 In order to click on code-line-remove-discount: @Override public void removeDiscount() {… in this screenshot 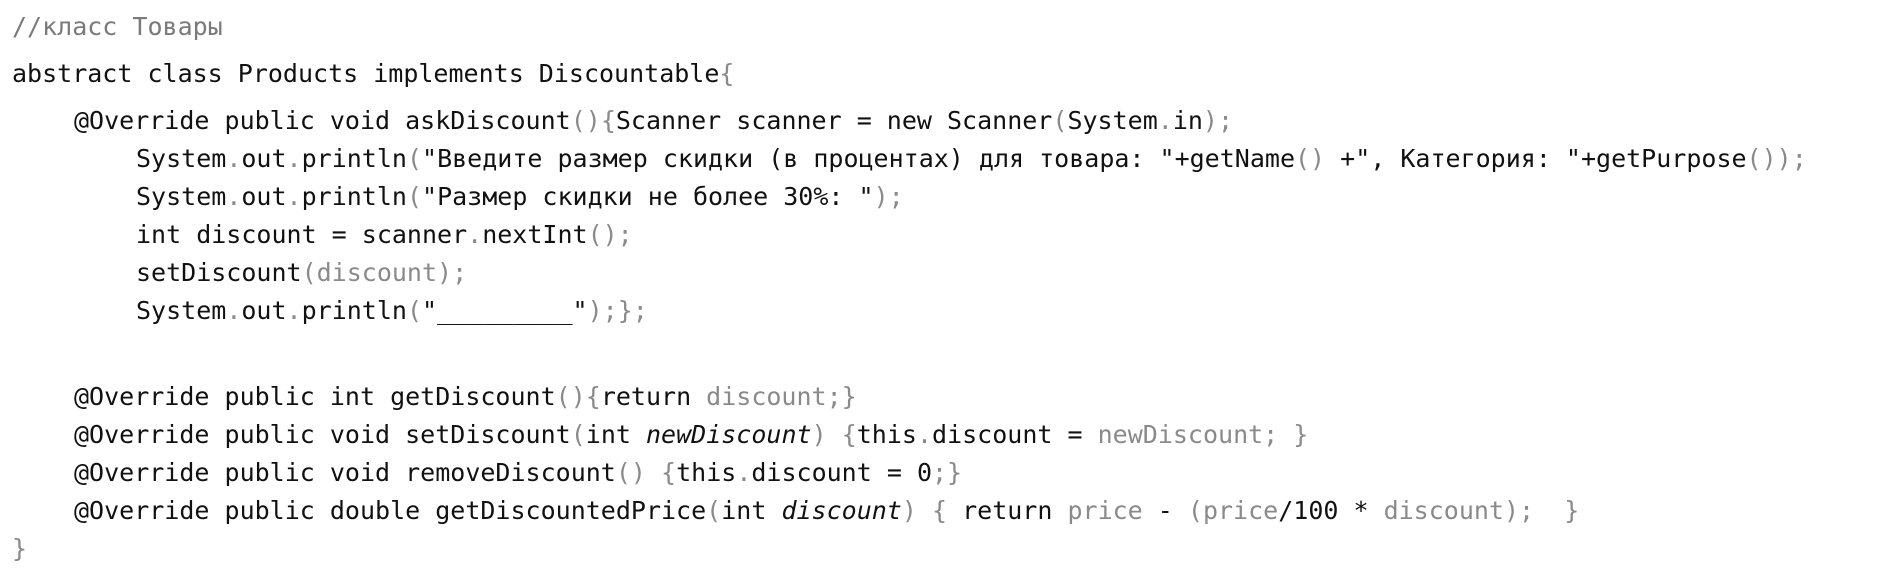, I will do `click(947, 473)`.